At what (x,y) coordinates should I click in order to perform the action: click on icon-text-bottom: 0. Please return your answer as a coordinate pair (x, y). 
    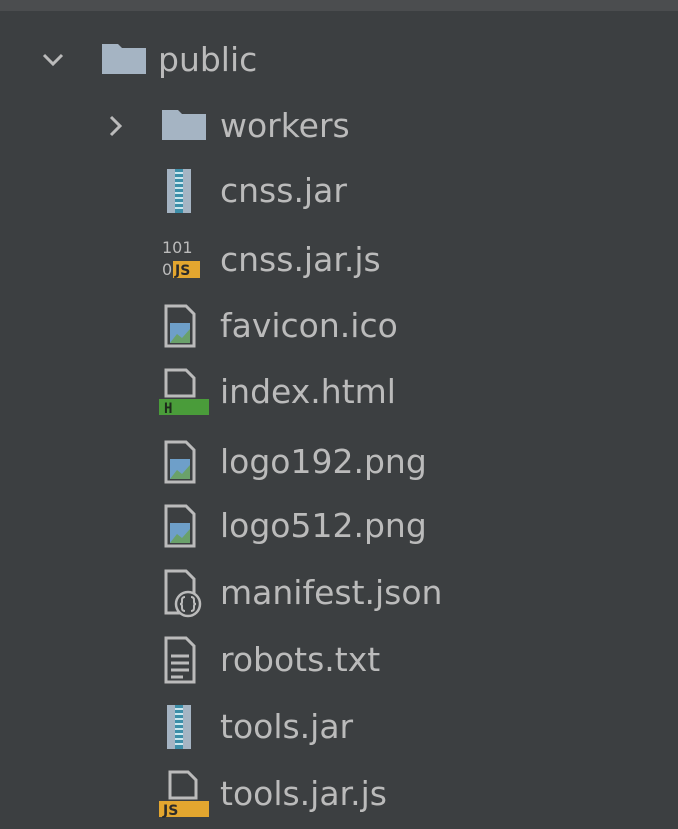
    Looking at the image, I should click on (167, 269).